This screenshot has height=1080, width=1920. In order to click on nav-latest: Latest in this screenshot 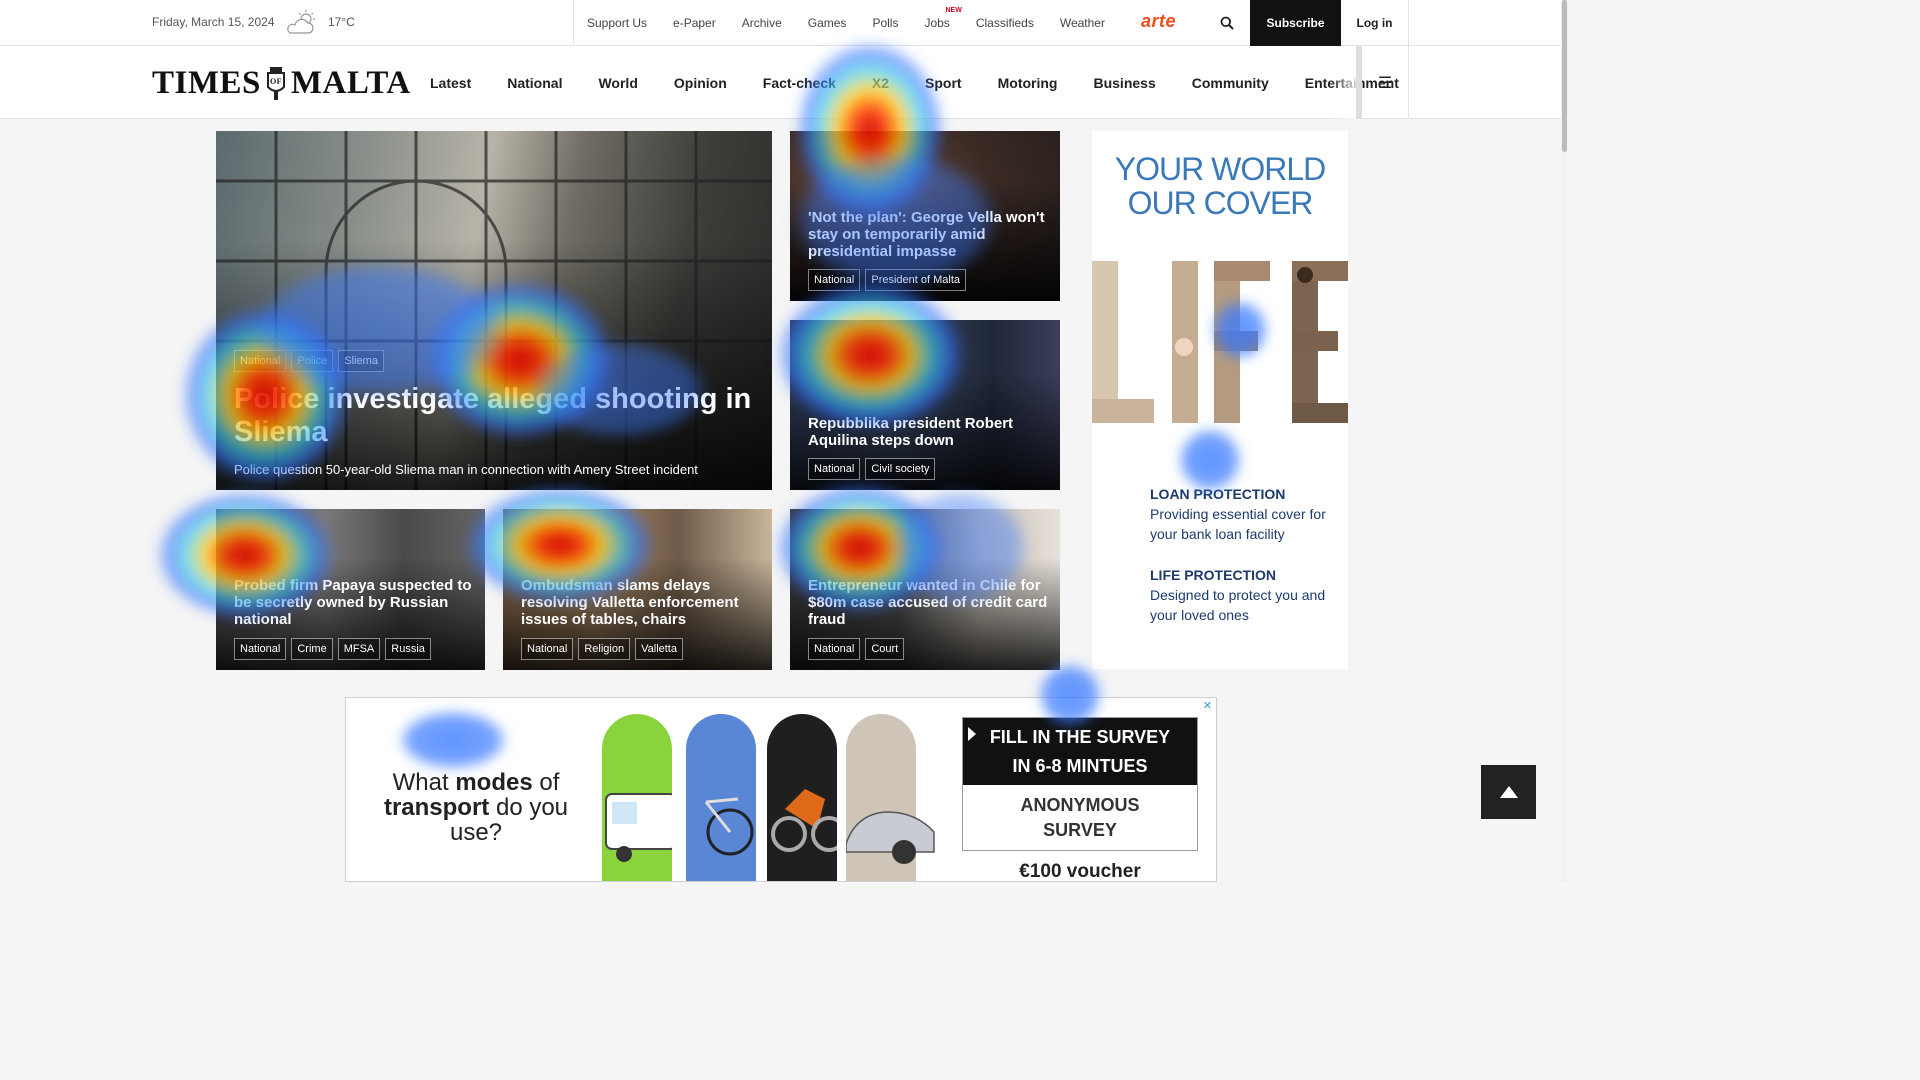, I will do `click(450, 83)`.